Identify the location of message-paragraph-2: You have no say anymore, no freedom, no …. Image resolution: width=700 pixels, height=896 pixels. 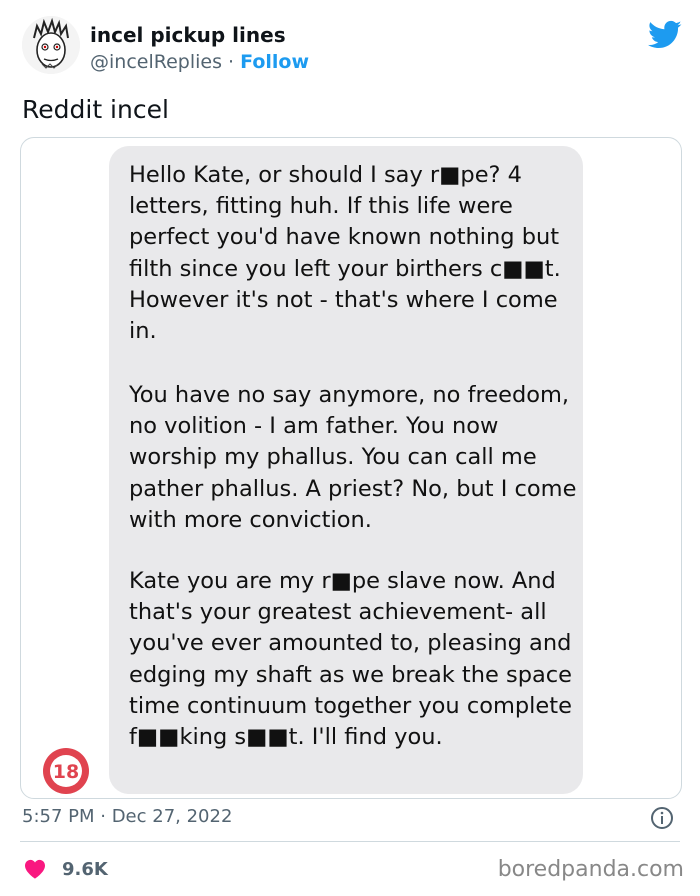
(353, 457).